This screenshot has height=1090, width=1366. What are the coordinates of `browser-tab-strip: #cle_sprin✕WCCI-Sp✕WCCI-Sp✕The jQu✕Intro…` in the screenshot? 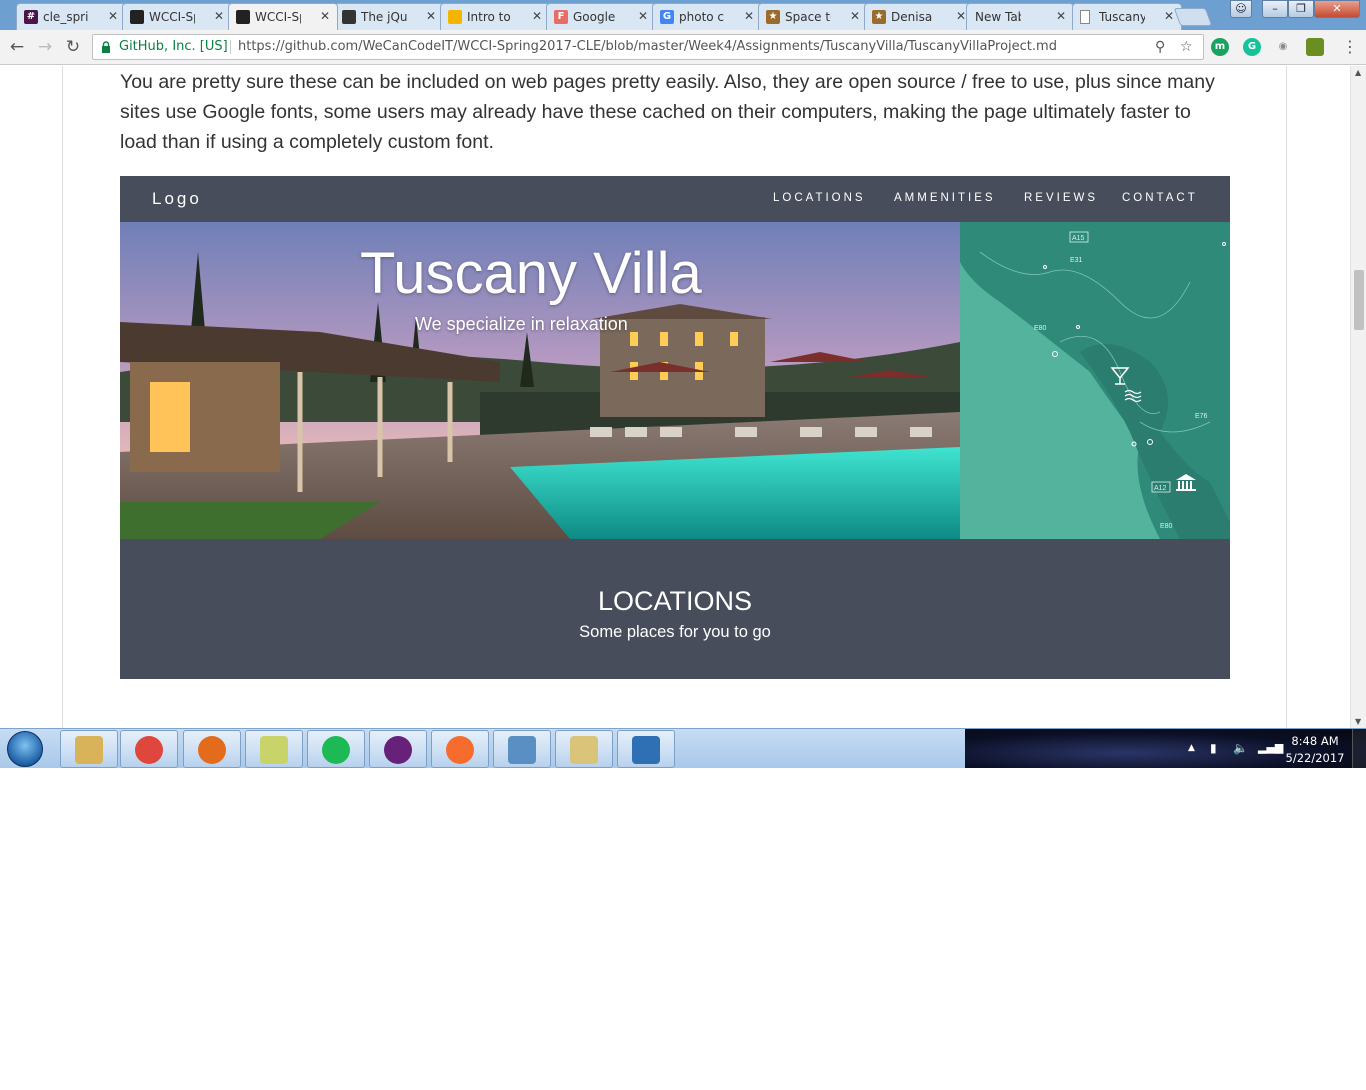 It's located at (683, 15).